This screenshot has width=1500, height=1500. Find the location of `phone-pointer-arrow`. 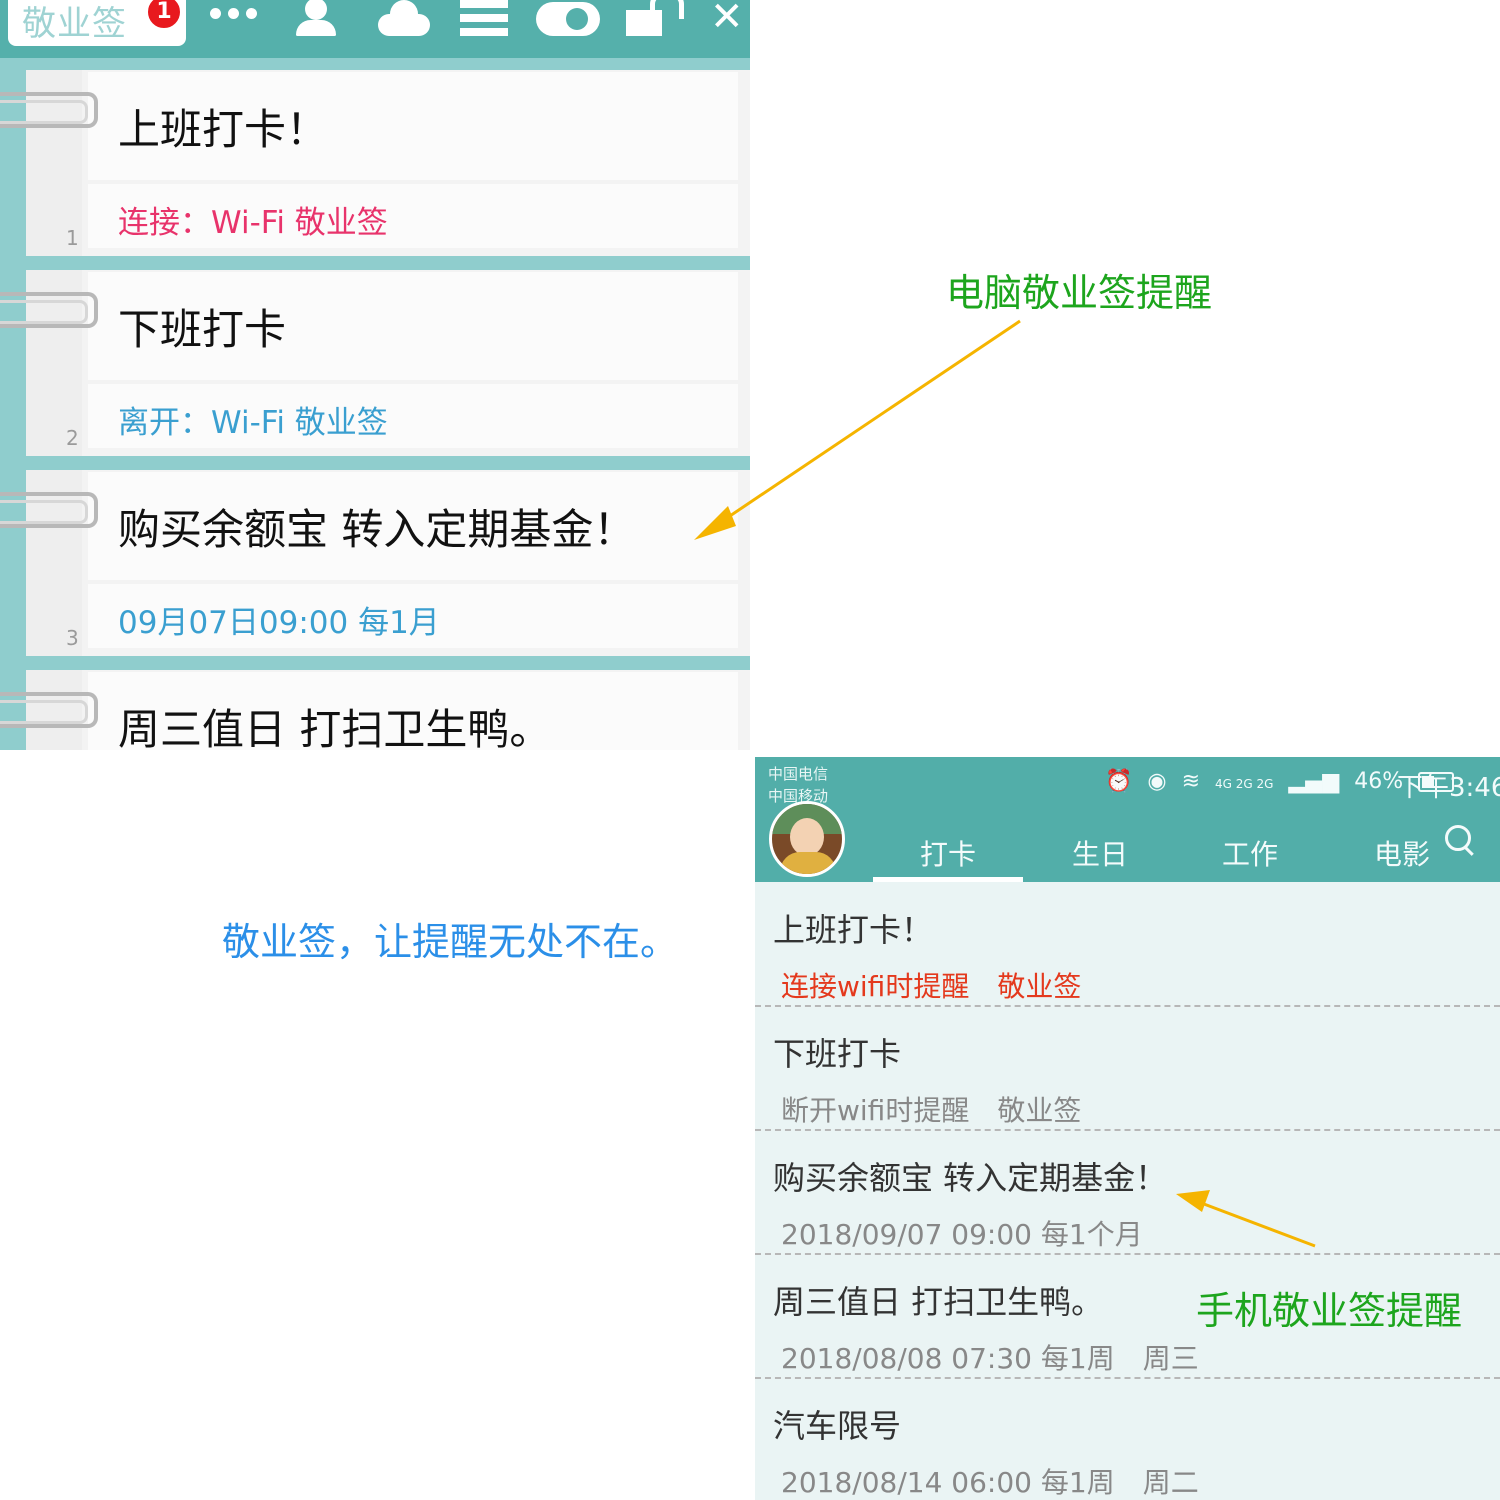

phone-pointer-arrow is located at coordinates (1246, 1219).